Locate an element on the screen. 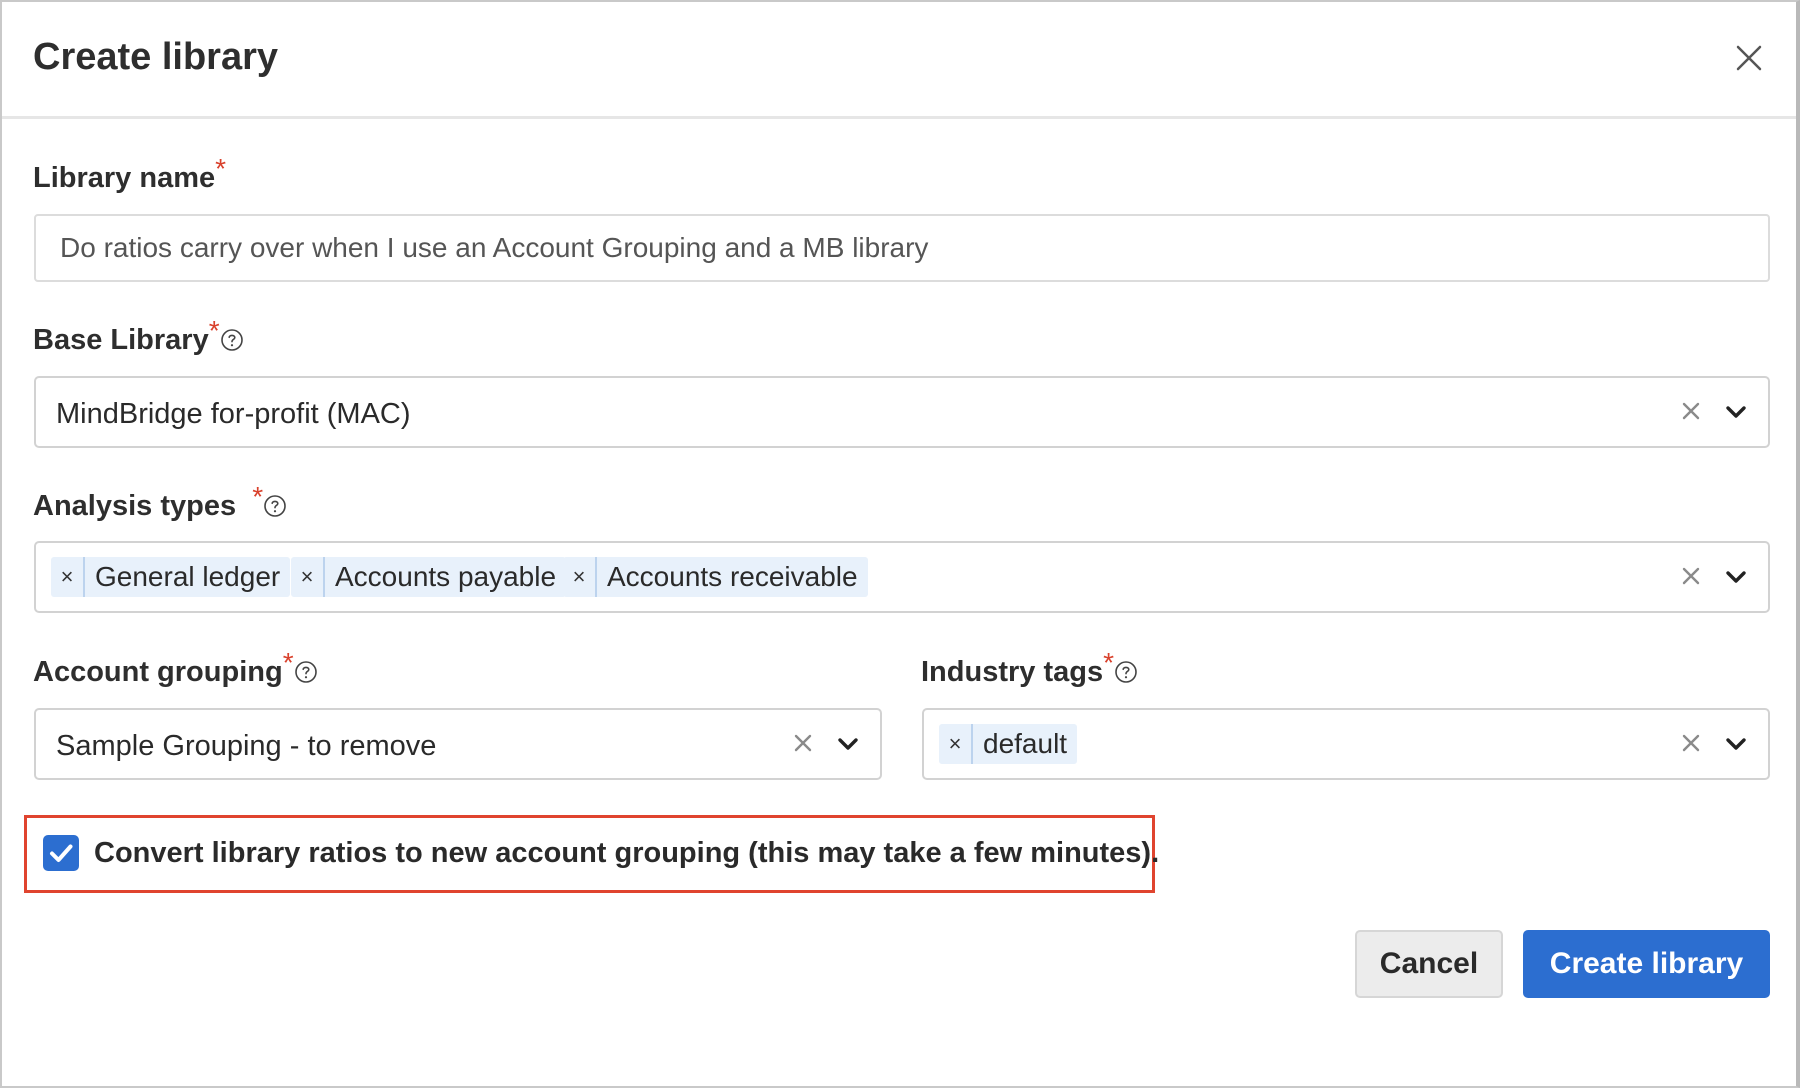 The width and height of the screenshot is (1800, 1088). chip-label: General ledger is located at coordinates (188, 576).